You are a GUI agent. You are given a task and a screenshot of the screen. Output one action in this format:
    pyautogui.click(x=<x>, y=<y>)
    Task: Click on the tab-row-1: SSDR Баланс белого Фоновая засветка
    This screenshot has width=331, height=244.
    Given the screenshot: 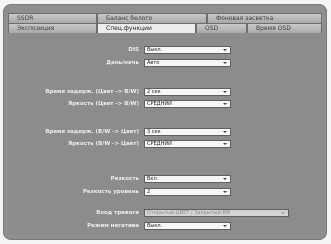 What is the action you would take?
    pyautogui.click(x=165, y=18)
    